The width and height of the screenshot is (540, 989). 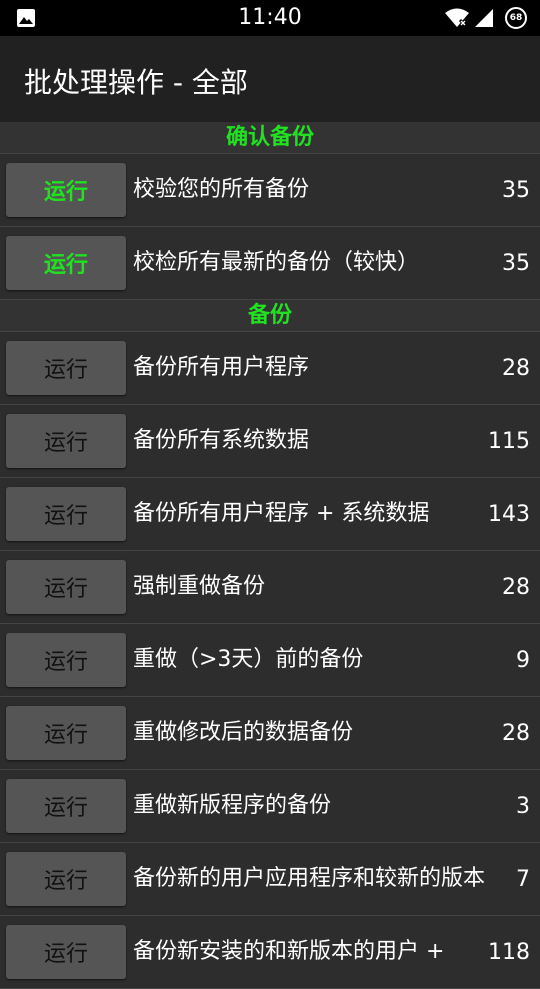 I want to click on item-label: 重做（>3天）前的备份, so click(x=248, y=659).